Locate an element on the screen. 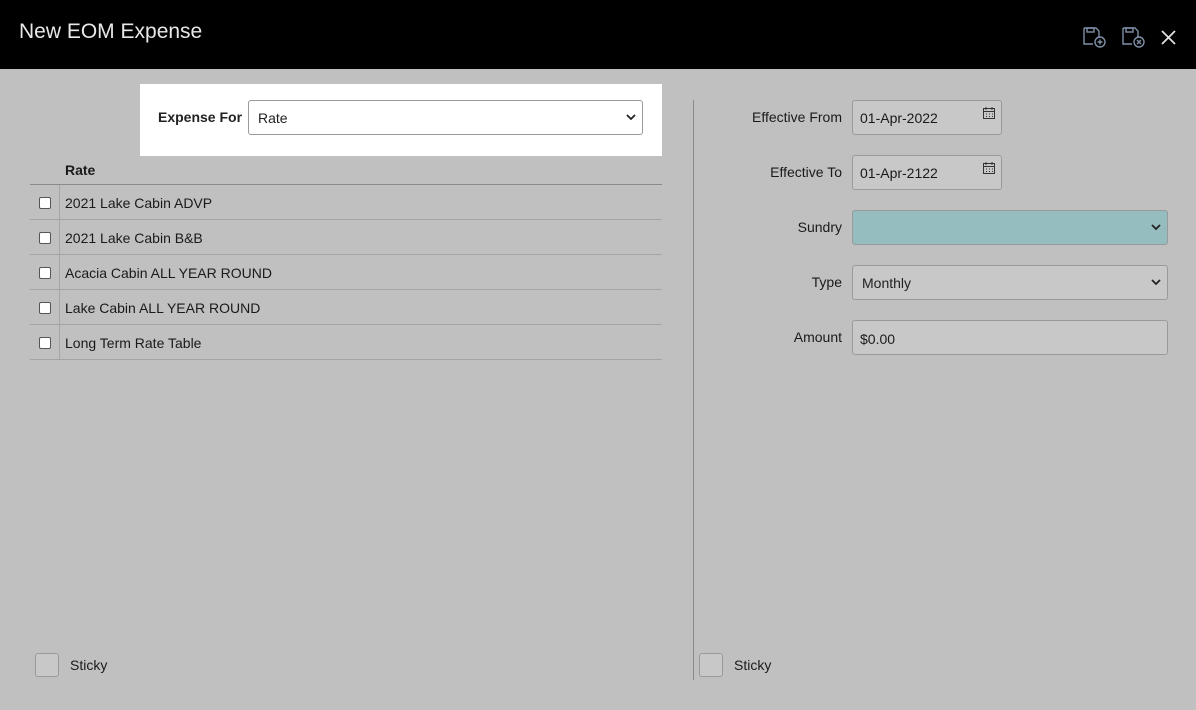 The width and height of the screenshot is (1196, 710). effective-to-label: Effective To is located at coordinates (806, 172).